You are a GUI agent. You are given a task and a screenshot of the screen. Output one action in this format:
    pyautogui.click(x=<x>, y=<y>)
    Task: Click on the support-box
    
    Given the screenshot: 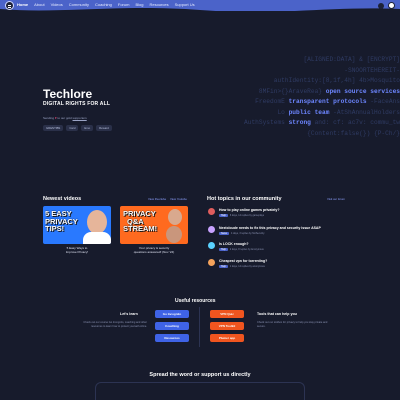 What is the action you would take?
    pyautogui.click(x=200, y=391)
    